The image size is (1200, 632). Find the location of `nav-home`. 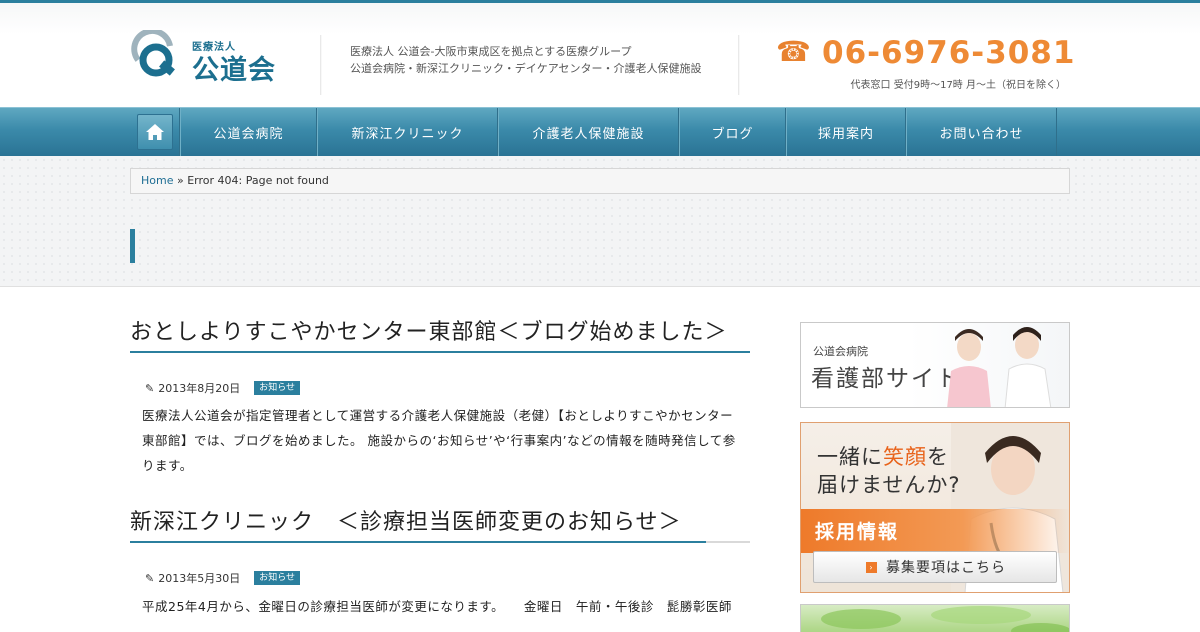

nav-home is located at coordinates (155, 132).